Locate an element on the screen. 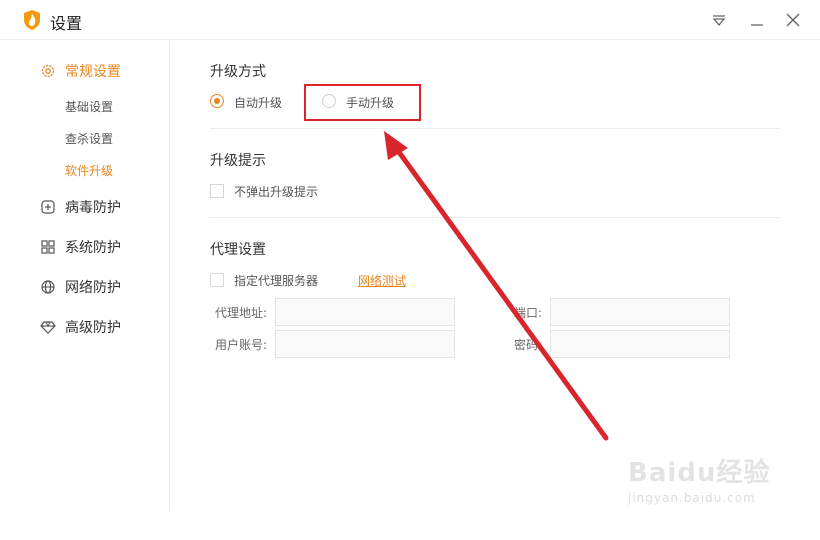 The image size is (820, 540). password-label: 密码: is located at coordinates (528, 345).